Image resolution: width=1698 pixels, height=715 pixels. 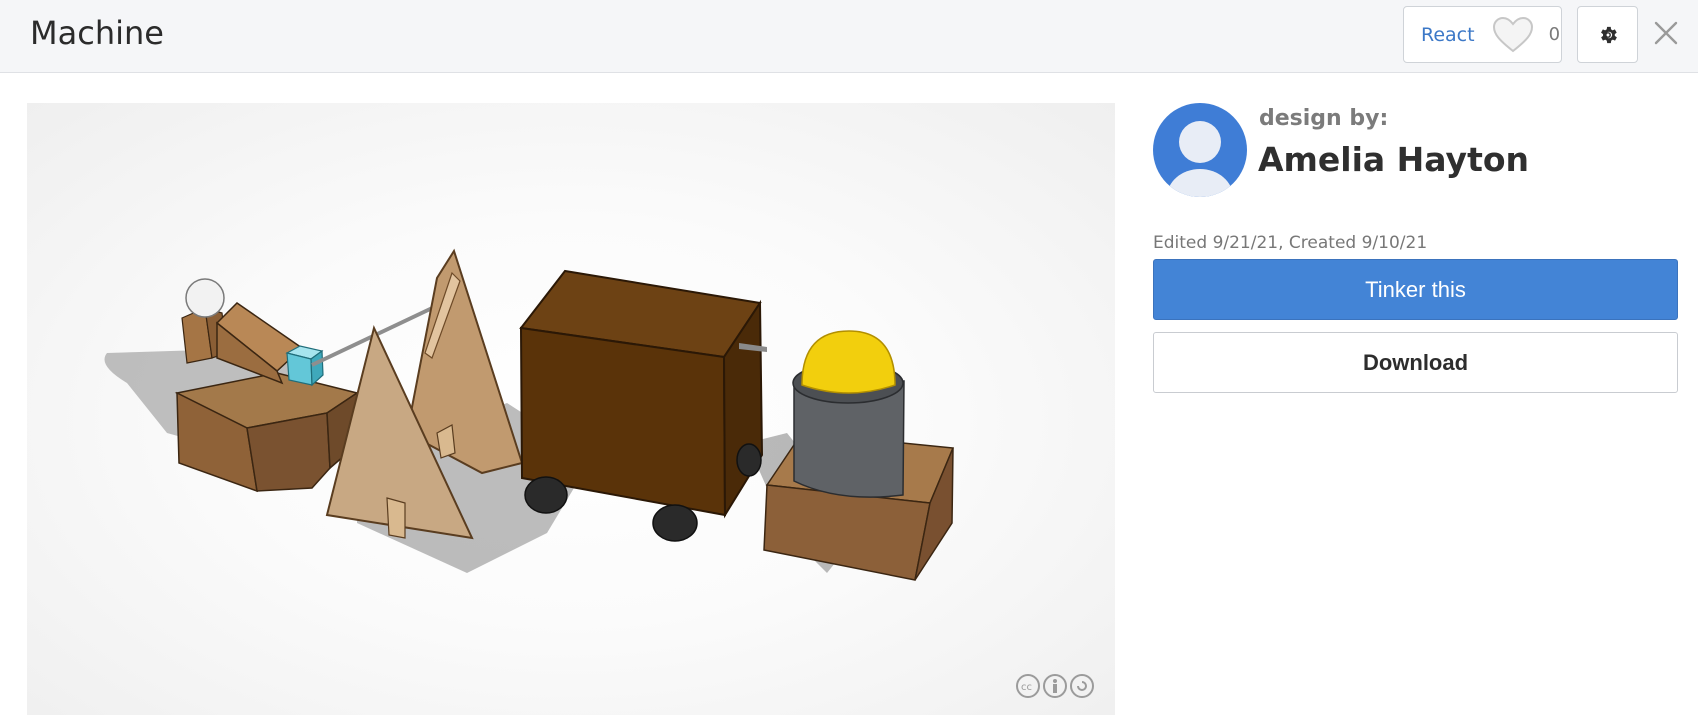 I want to click on heart-icon, so click(x=1512, y=34).